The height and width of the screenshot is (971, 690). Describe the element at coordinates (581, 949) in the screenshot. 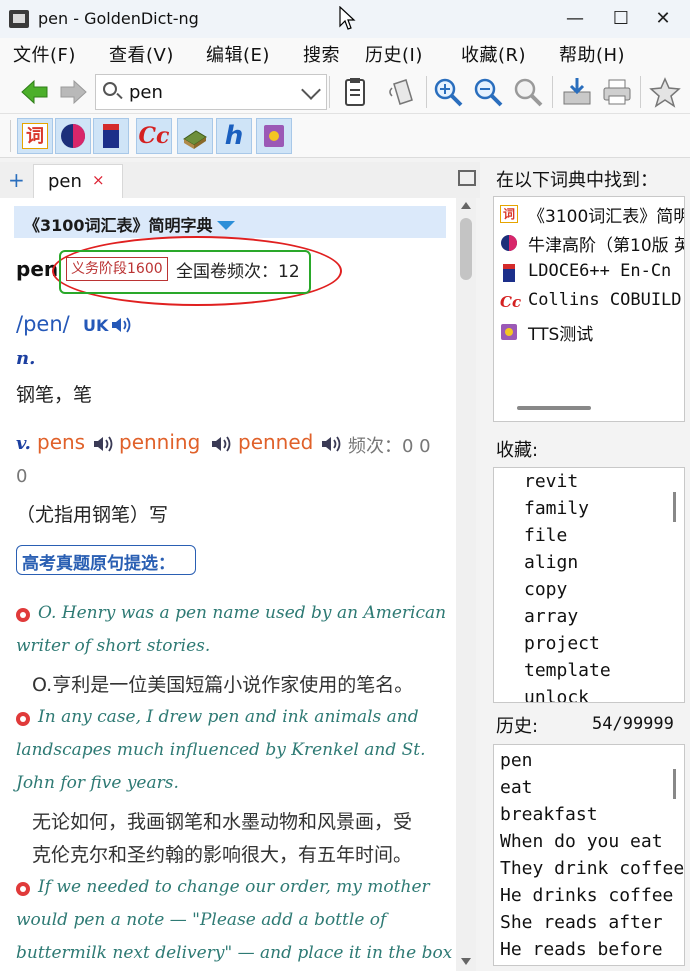

I see `history-item: He reads before` at that location.